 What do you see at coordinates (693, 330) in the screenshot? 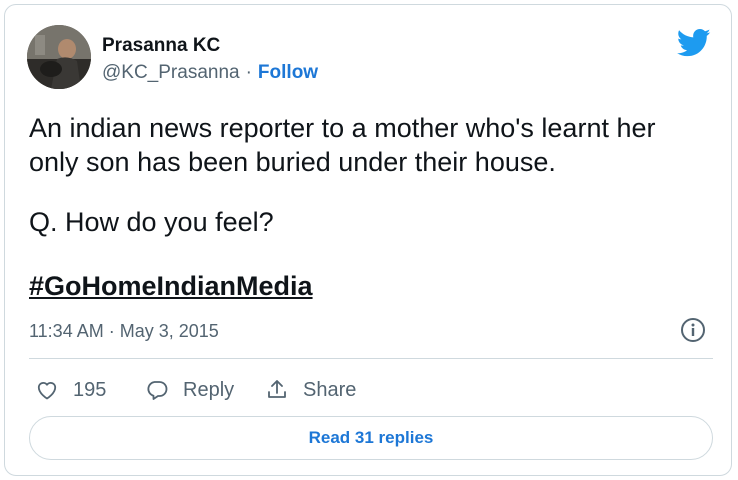
I see `info-icon` at bounding box center [693, 330].